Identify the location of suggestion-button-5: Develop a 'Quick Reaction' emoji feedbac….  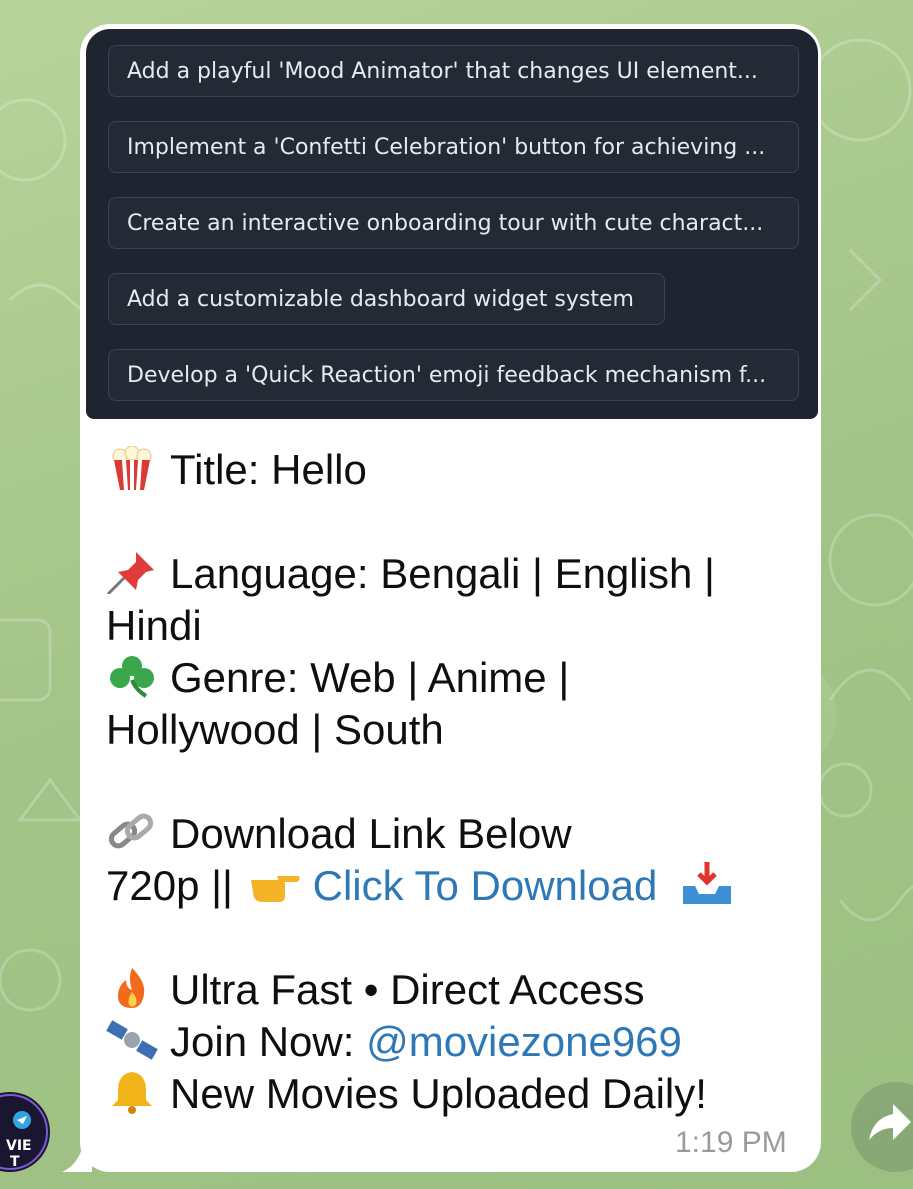
(453, 375).